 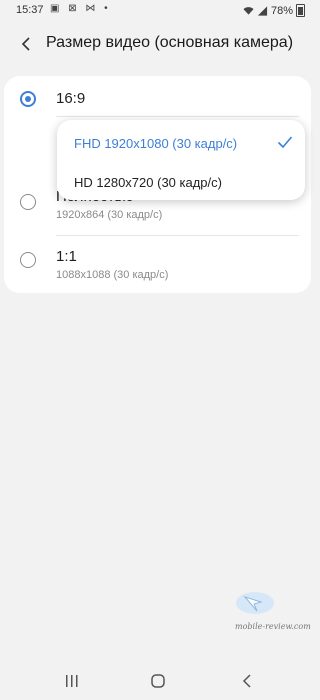 What do you see at coordinates (30, 10) in the screenshot?
I see `status-time: 15:37` at bounding box center [30, 10].